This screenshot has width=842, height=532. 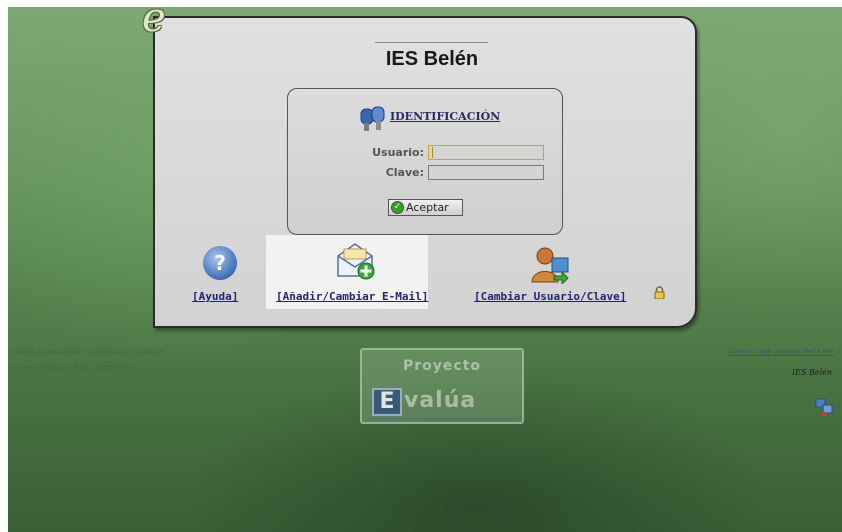 I want to click on network-icon, so click(x=824, y=407).